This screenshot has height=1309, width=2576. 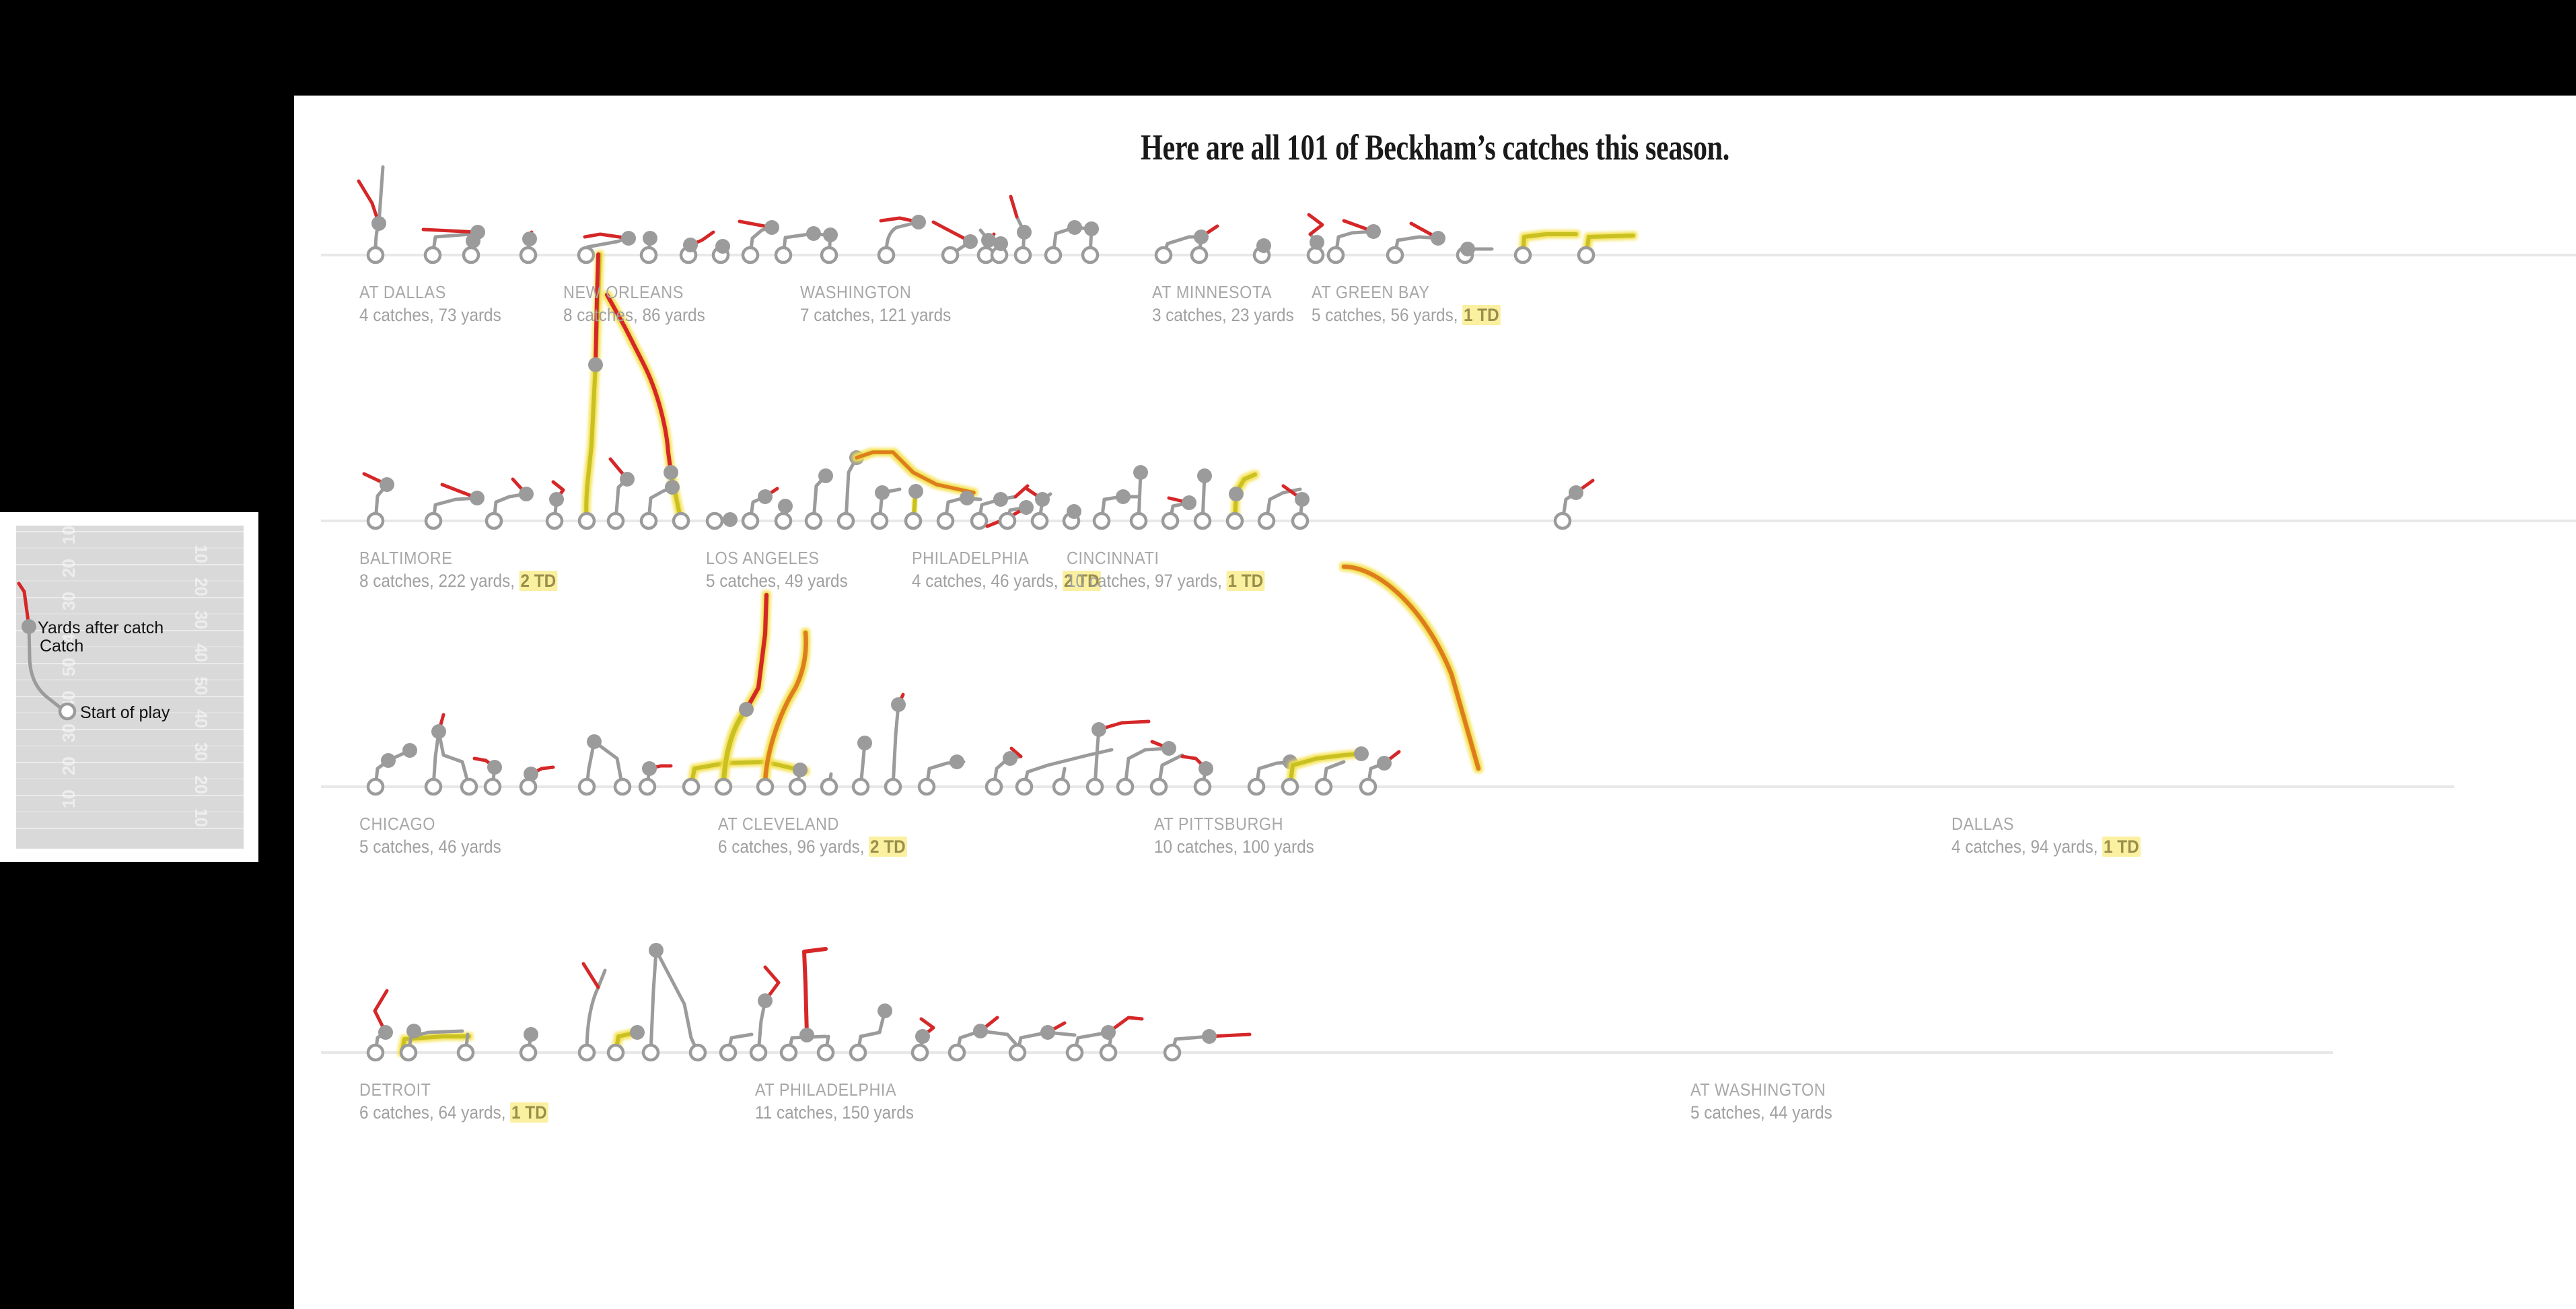 What do you see at coordinates (778, 824) in the screenshot?
I see `game-label-at-cleveland: AT CLEVELAND` at bounding box center [778, 824].